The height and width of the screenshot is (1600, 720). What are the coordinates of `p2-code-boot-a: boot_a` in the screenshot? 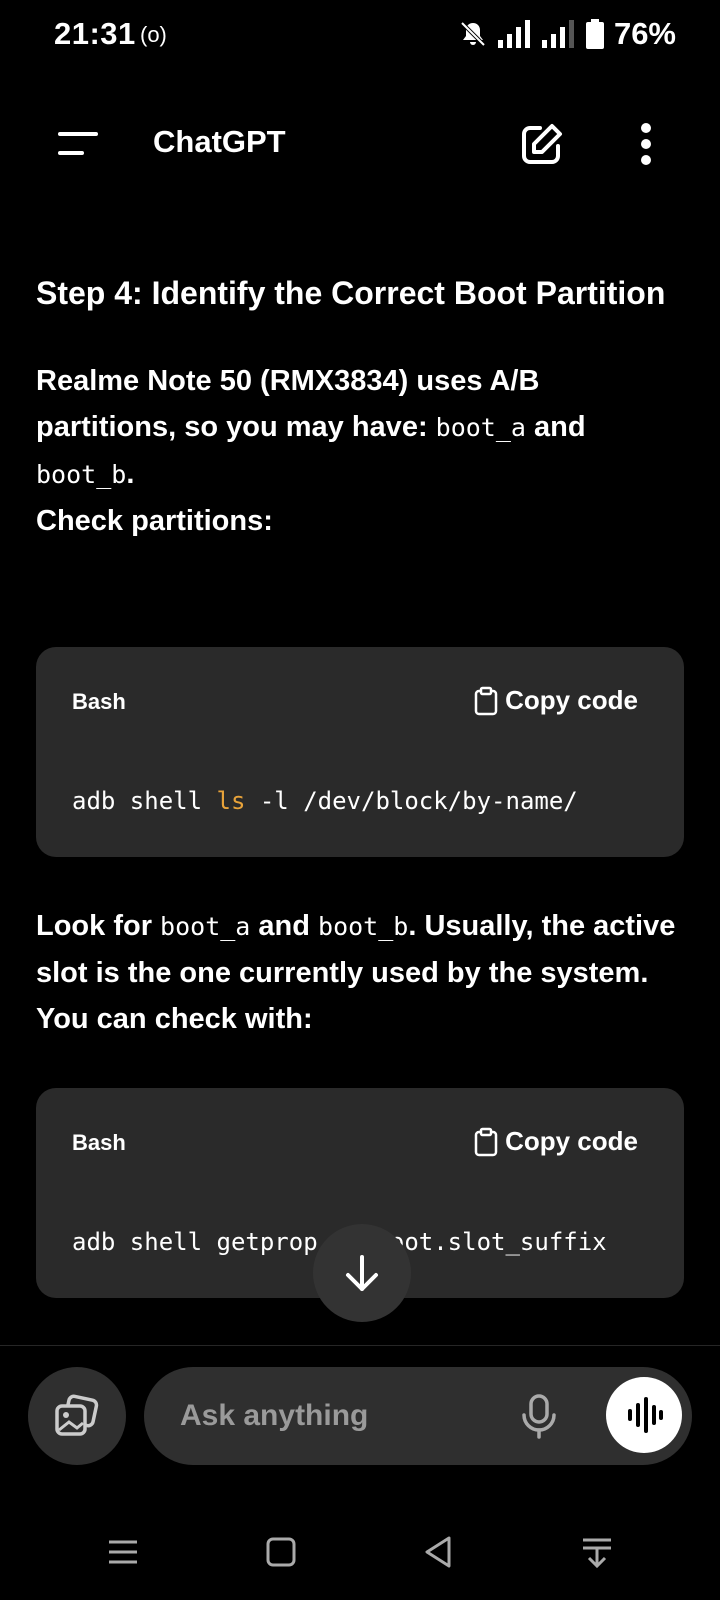 It's located at (205, 926).